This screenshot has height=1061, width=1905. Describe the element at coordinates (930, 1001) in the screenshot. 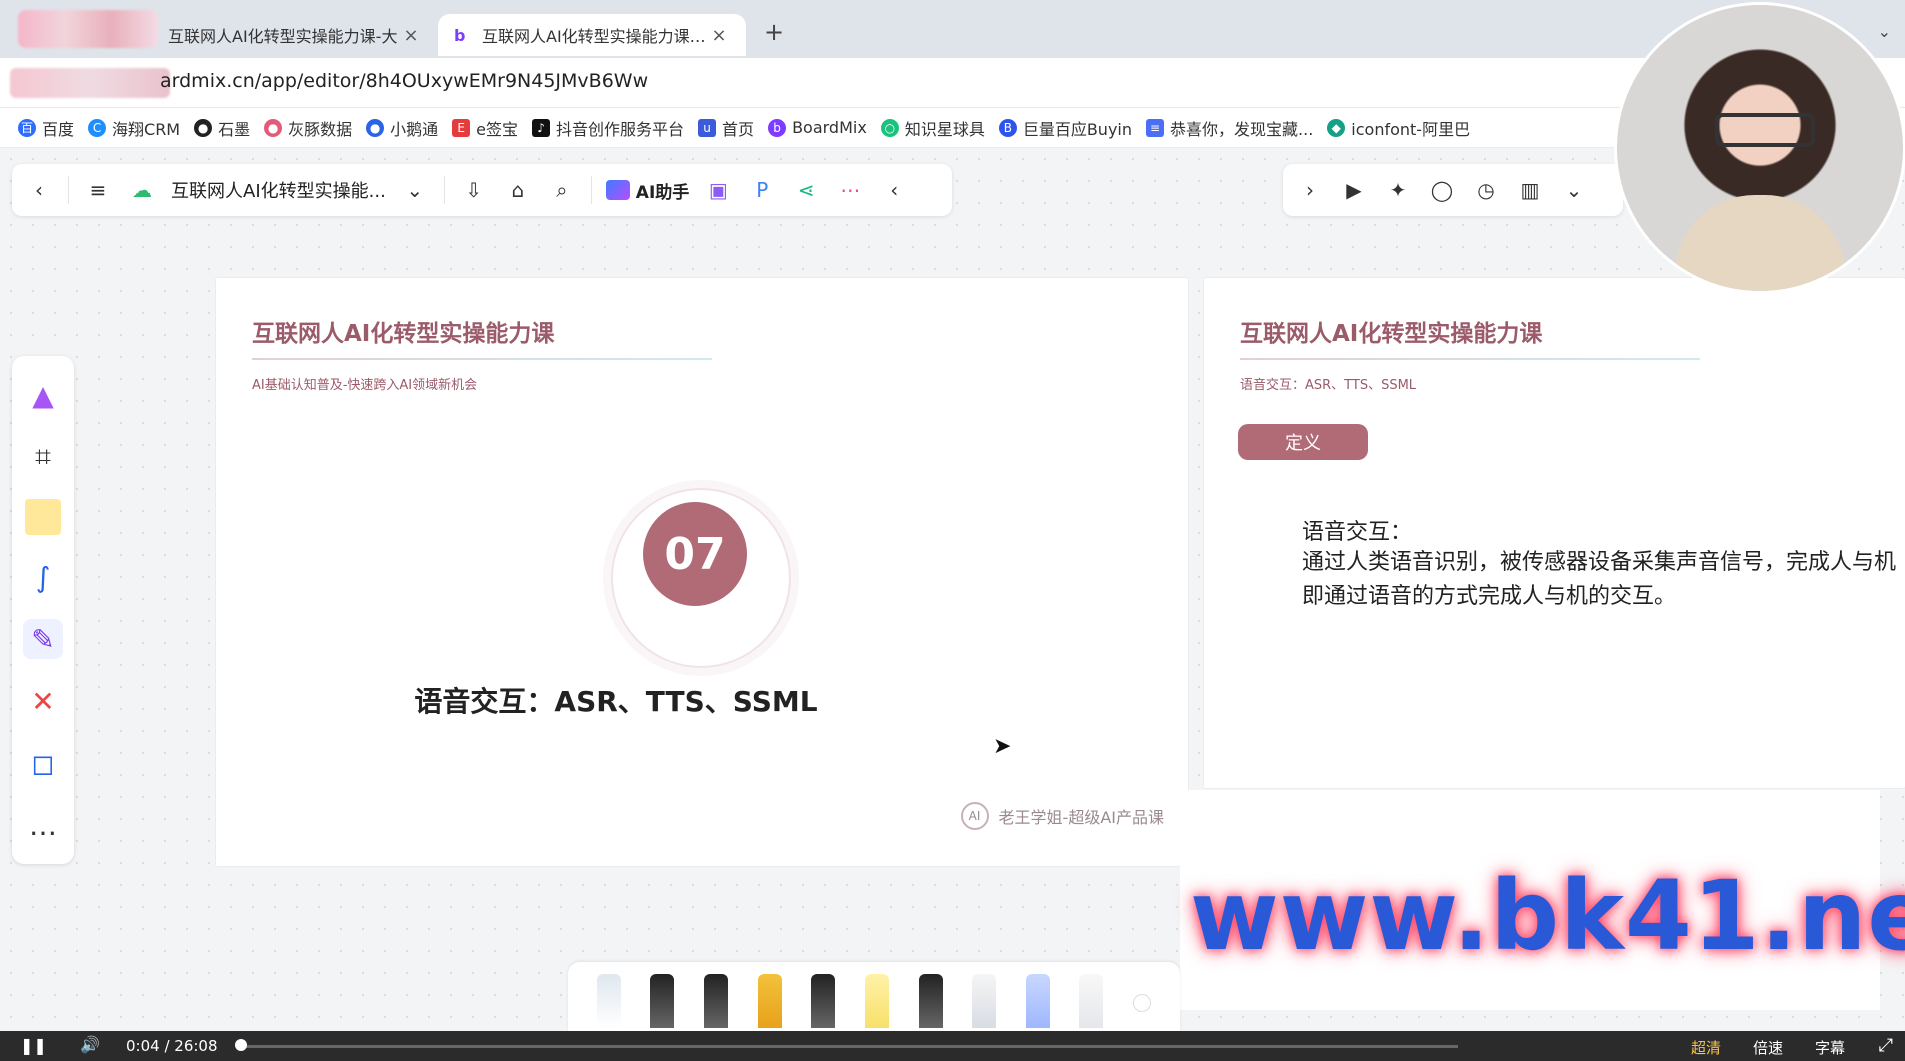

I see `ink-pen-tool-icon` at that location.